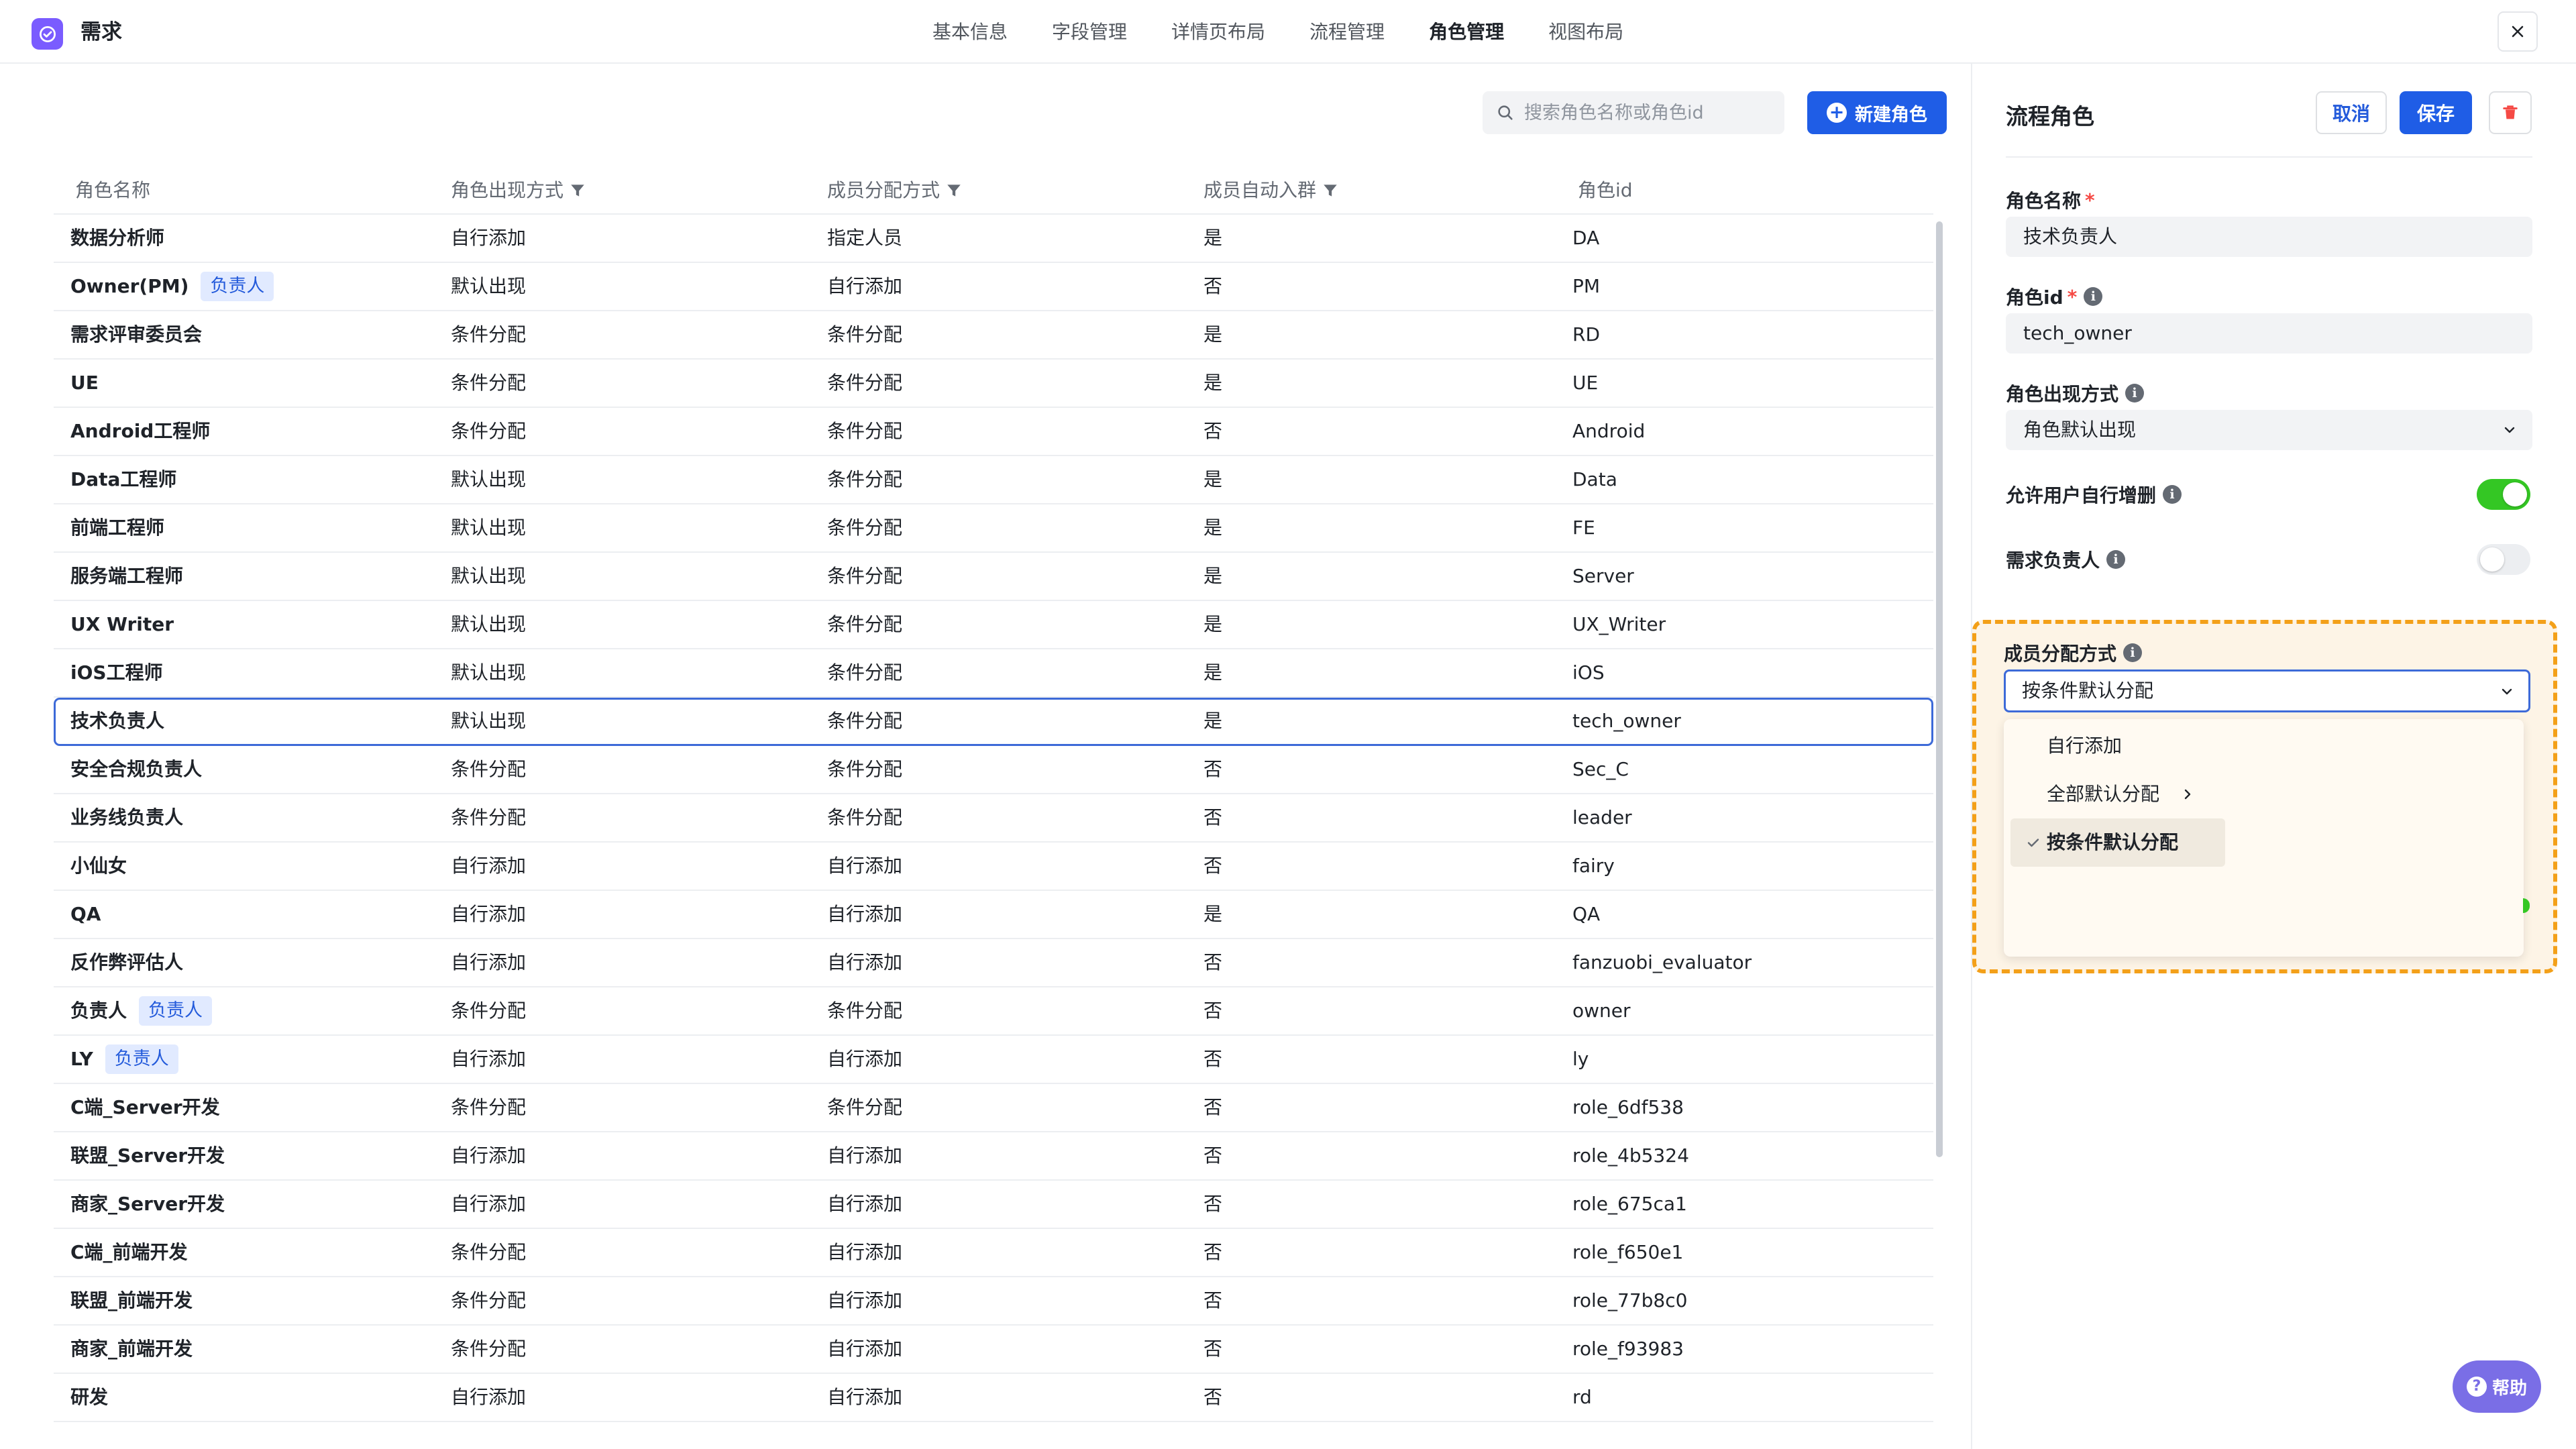 This screenshot has height=1449, width=2576. What do you see at coordinates (2503, 494) in the screenshot?
I see `allow-edit-toggle` at bounding box center [2503, 494].